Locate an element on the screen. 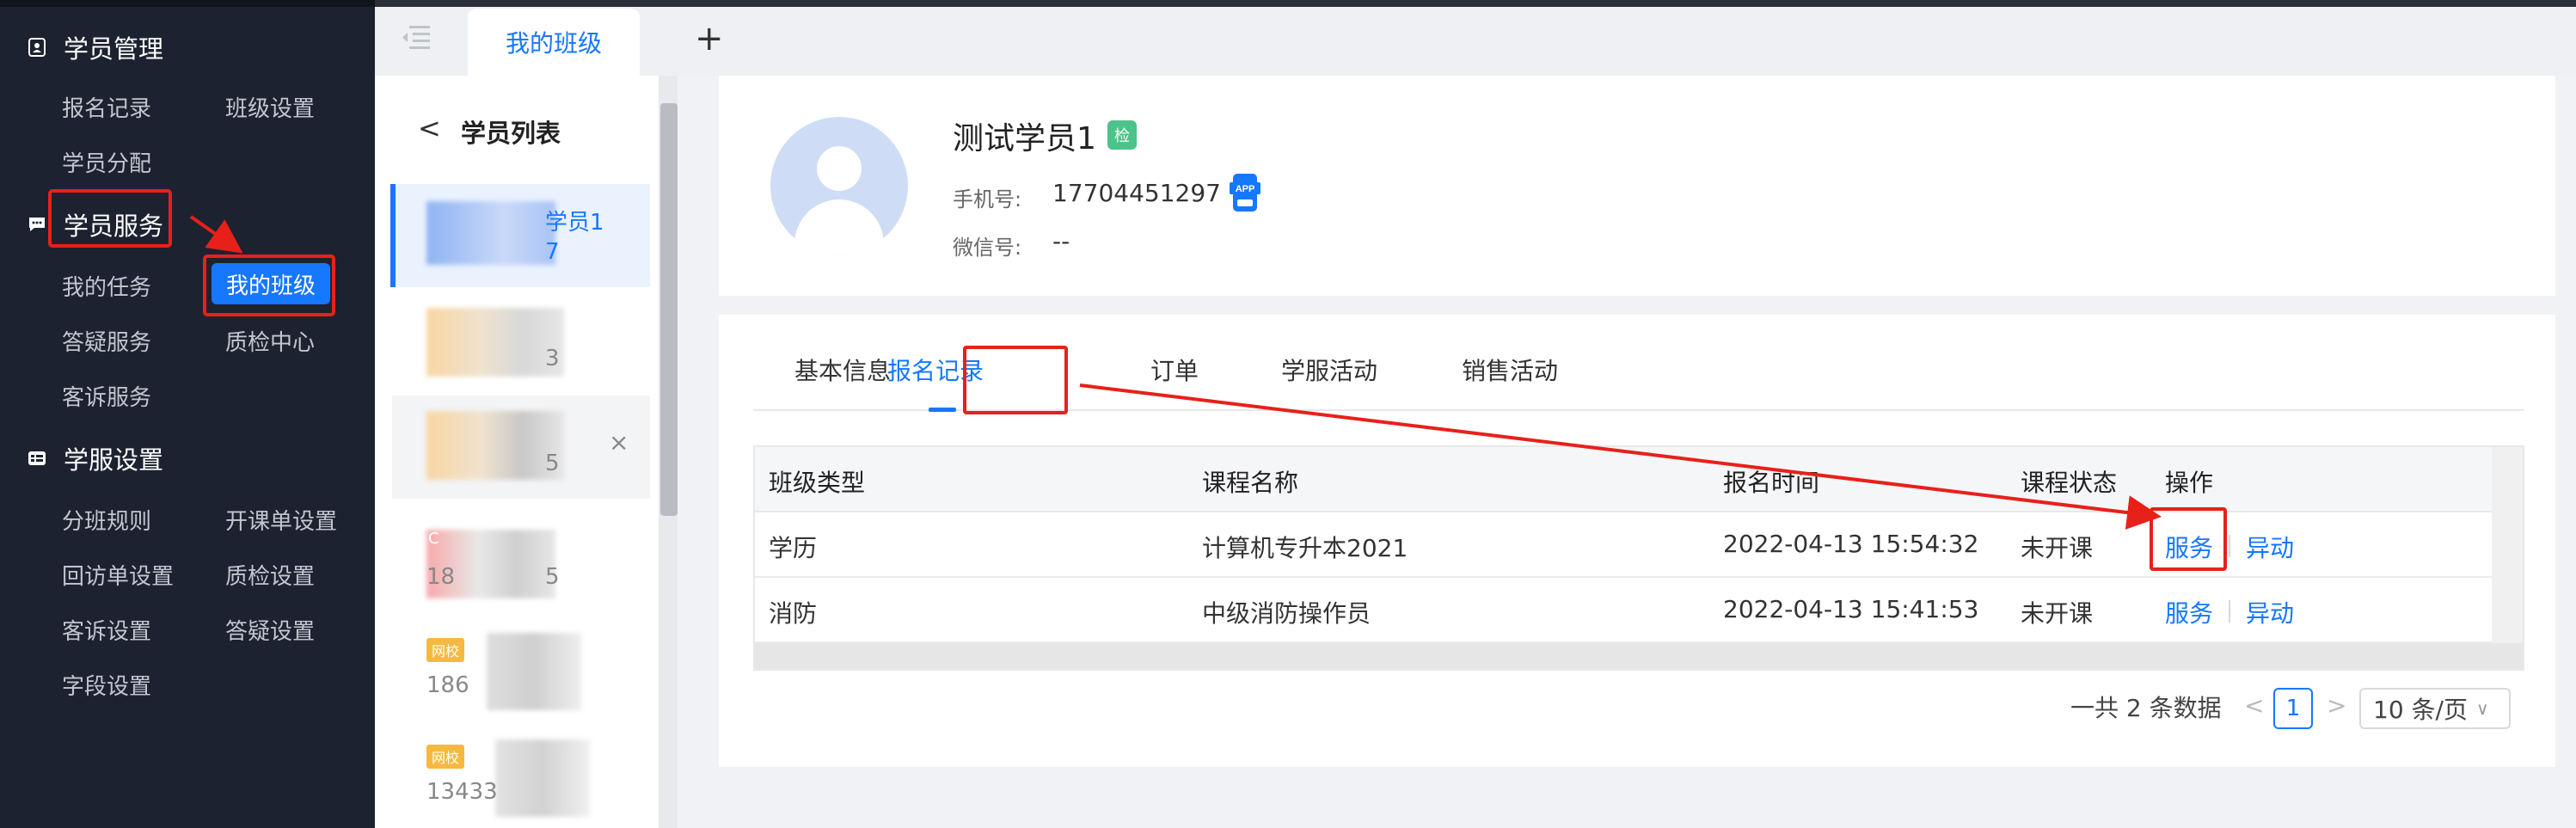  annotation-box-service-button is located at coordinates (2188, 539).